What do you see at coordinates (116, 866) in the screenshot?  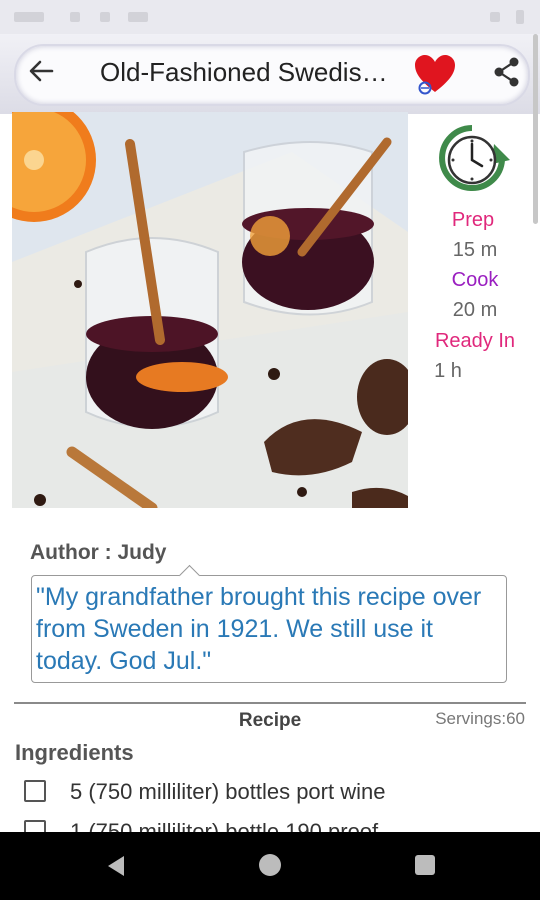 I see `triangle-back-icon` at bounding box center [116, 866].